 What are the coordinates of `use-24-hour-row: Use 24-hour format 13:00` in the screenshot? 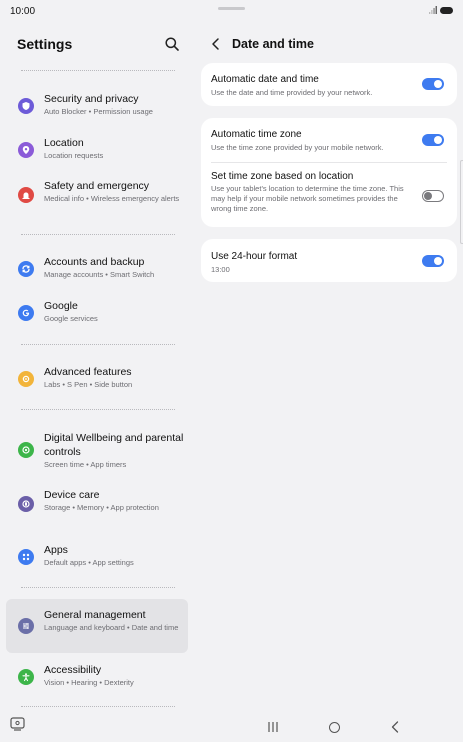 It's located at (329, 260).